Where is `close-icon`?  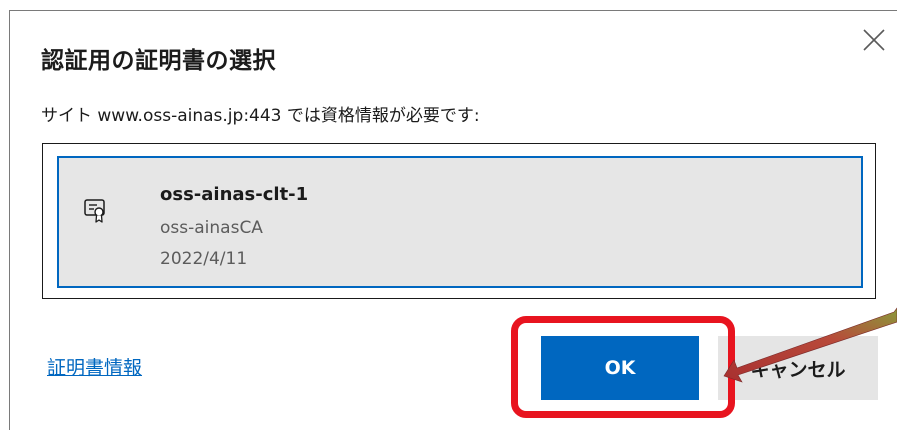 close-icon is located at coordinates (874, 40).